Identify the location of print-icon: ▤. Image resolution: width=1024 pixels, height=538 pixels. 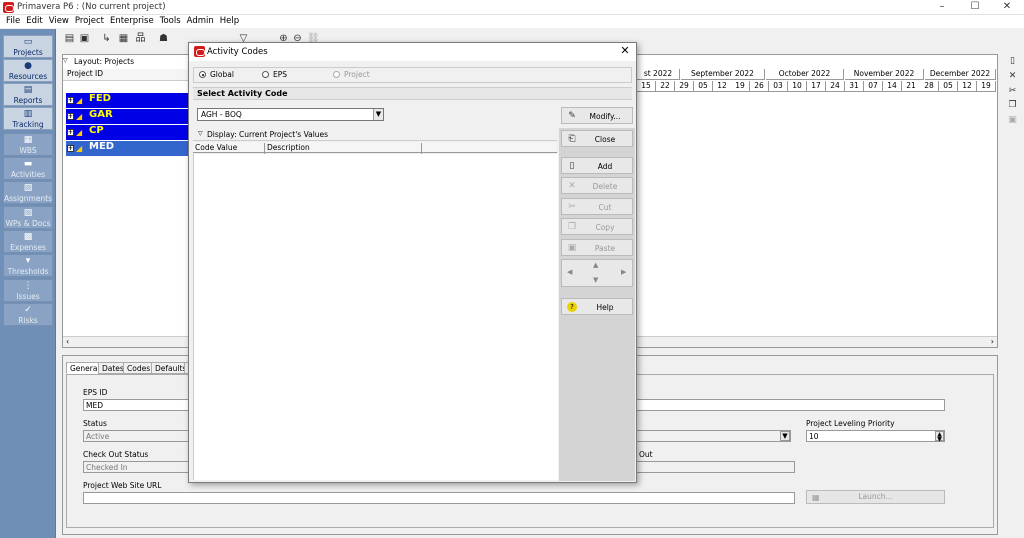
(69, 38).